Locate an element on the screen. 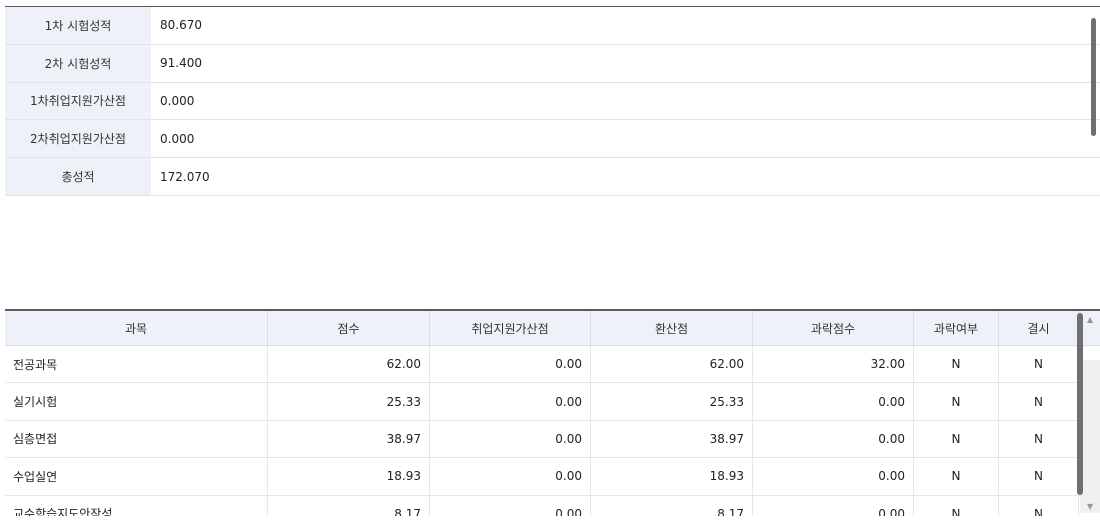 Image resolution: width=1100 pixels, height=523 pixels. summary-label: 총성적 is located at coordinates (78, 176).